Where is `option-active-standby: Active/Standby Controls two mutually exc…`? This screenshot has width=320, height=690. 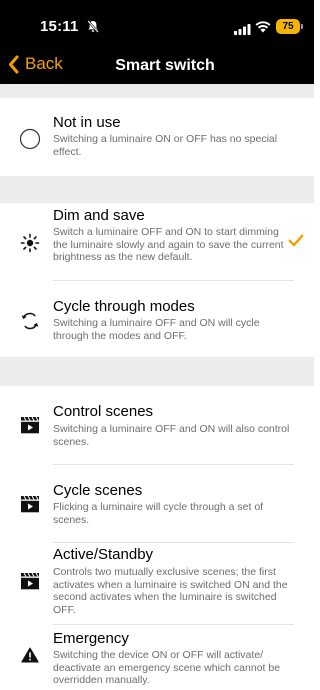 option-active-standby: Active/Standby Controls two mutually exc… is located at coordinates (157, 583).